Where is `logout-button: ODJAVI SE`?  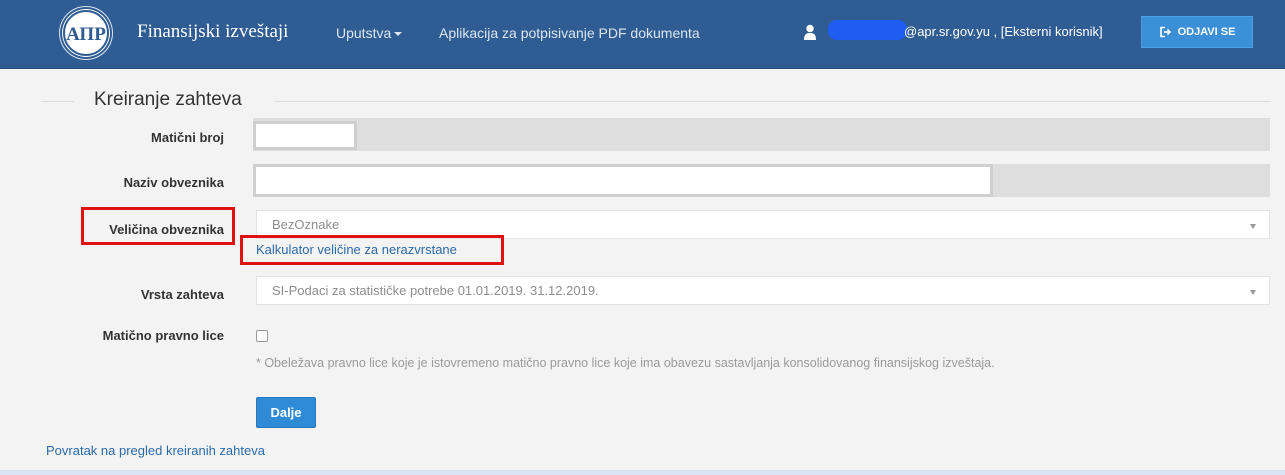 logout-button: ODJAVI SE is located at coordinates (1197, 32).